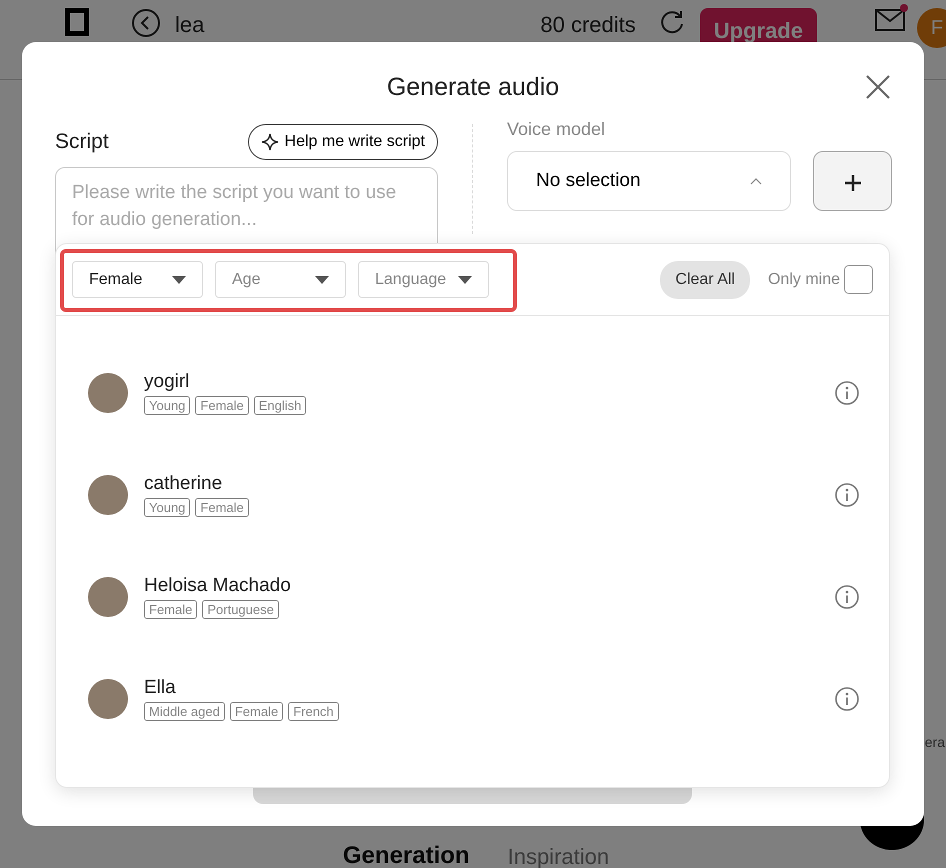  I want to click on clear-all-button: Clear All, so click(705, 279).